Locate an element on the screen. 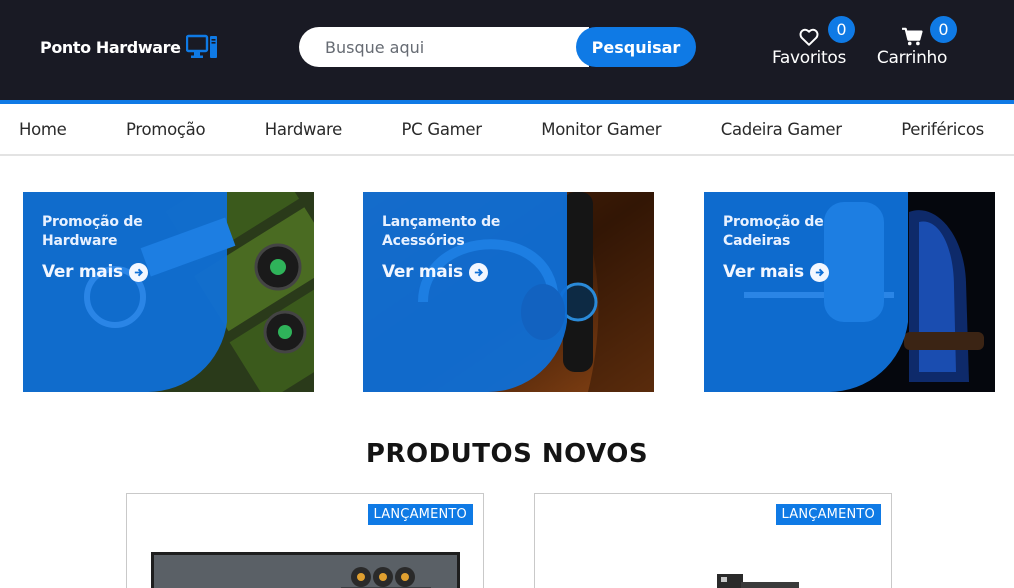 This screenshot has height=588, width=1014. cart-count-badge: 0 is located at coordinates (943, 29).